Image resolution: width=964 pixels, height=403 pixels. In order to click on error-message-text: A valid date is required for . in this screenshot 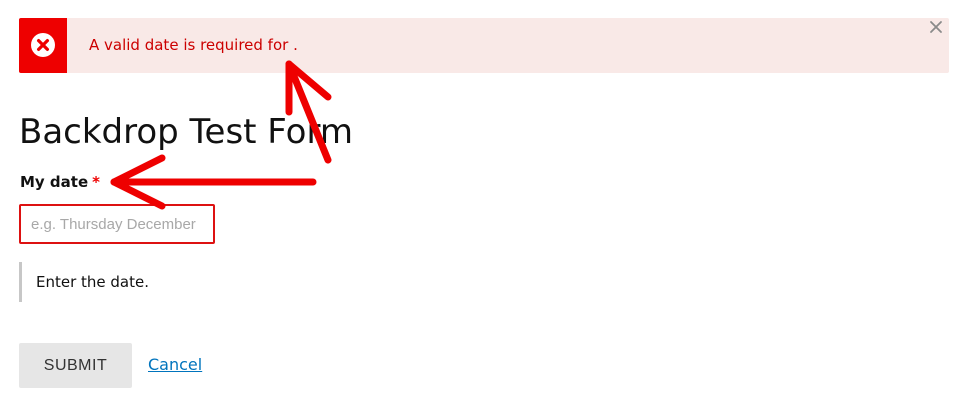, I will do `click(193, 45)`.